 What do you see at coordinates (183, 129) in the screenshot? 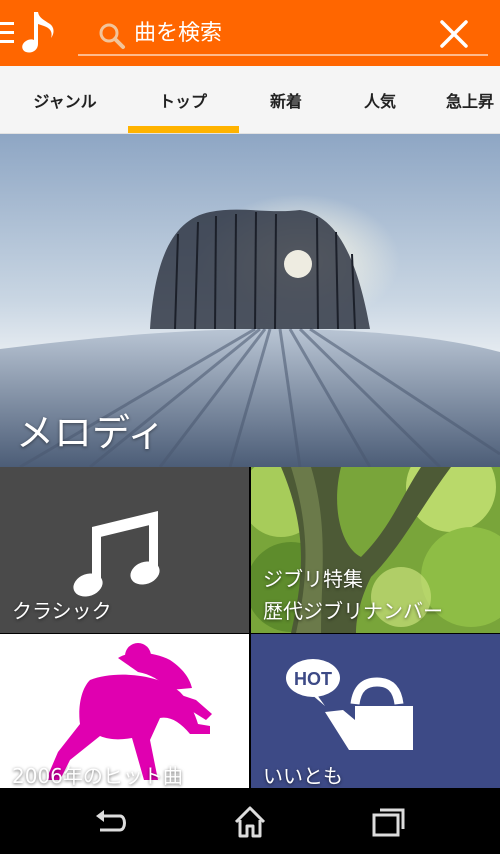
I see `selected-tab-indicator` at bounding box center [183, 129].